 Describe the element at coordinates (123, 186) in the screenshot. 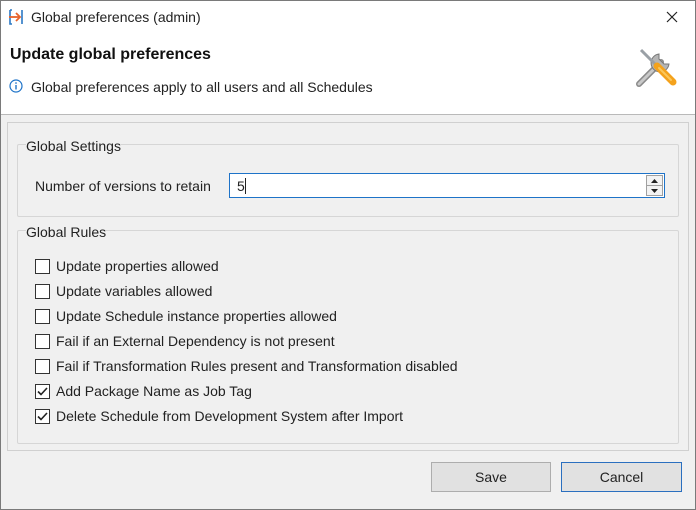

I see `versions-label: Number of versions to retain` at that location.